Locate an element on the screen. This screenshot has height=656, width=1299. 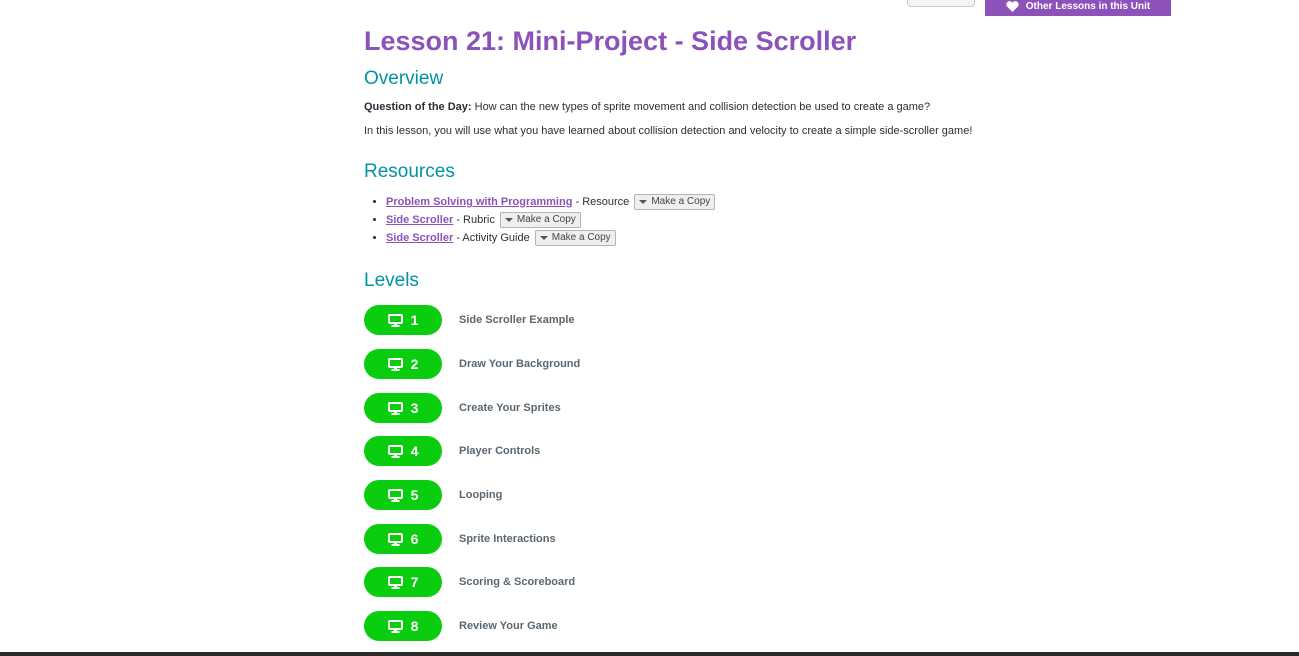
level-row: 2 Draw Your Background is located at coordinates (472, 364).